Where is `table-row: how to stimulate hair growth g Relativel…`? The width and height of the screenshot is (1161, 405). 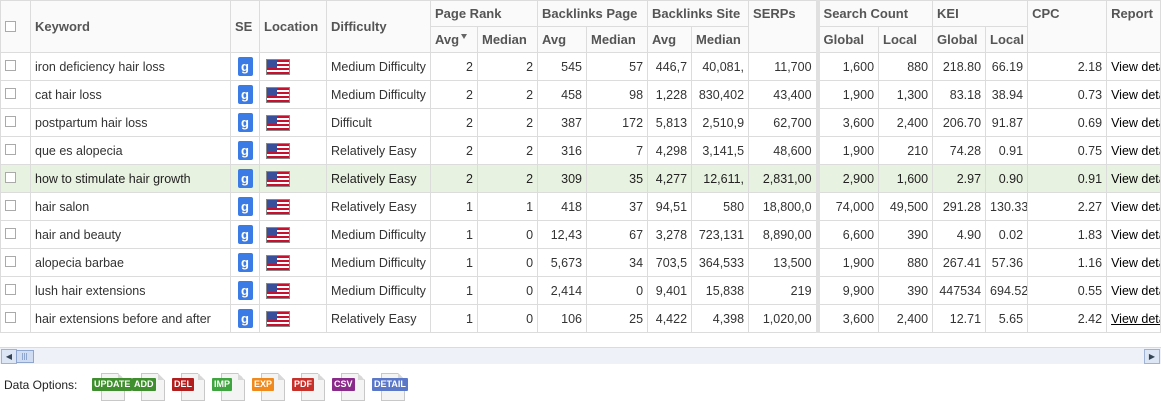
table-row: how to stimulate hair growth g Relativel… is located at coordinates (580, 178).